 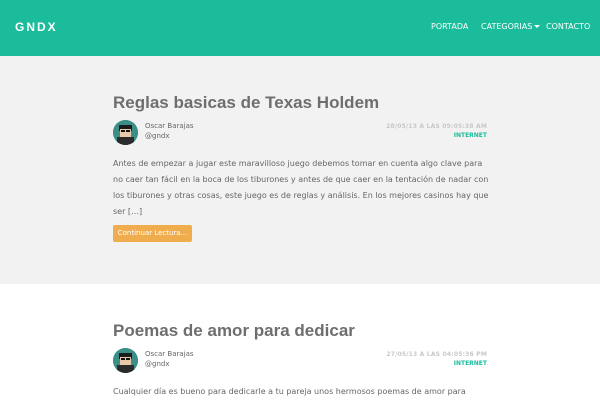 I want to click on brand-logo: GNDX, so click(x=36, y=27).